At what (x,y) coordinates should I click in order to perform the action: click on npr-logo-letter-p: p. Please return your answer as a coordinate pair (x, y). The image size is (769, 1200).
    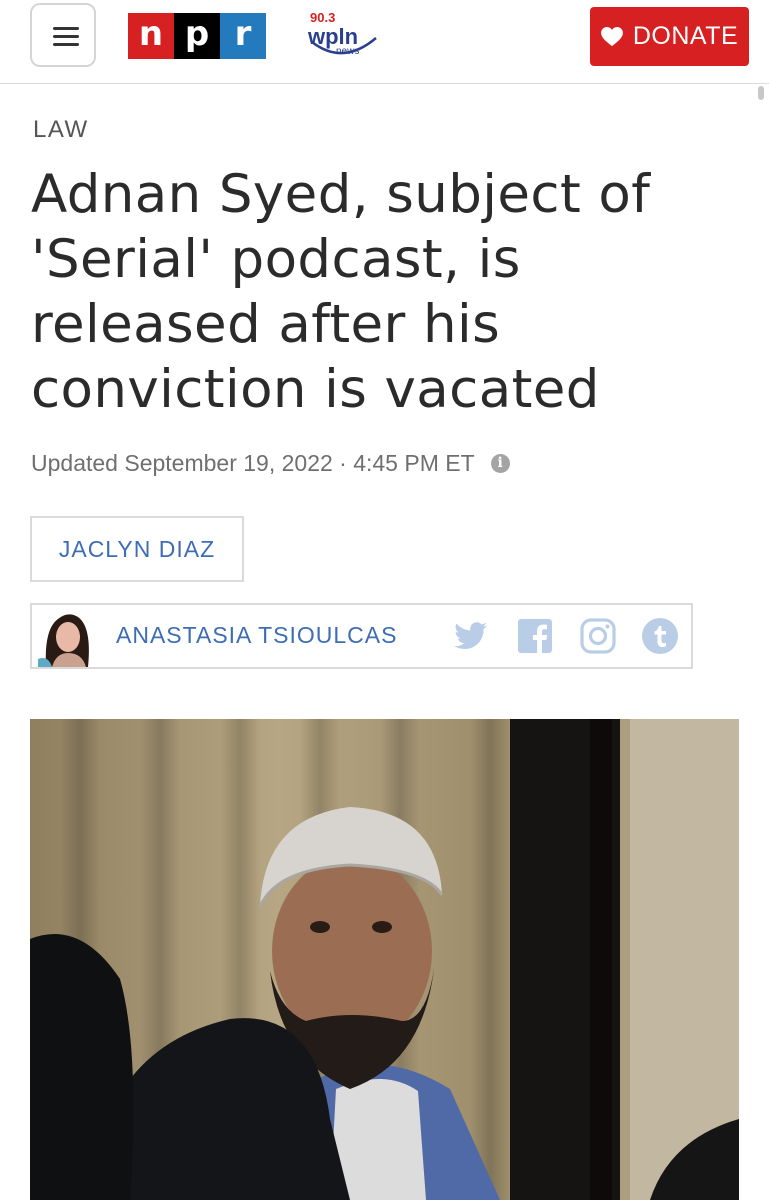
    Looking at the image, I should click on (197, 36).